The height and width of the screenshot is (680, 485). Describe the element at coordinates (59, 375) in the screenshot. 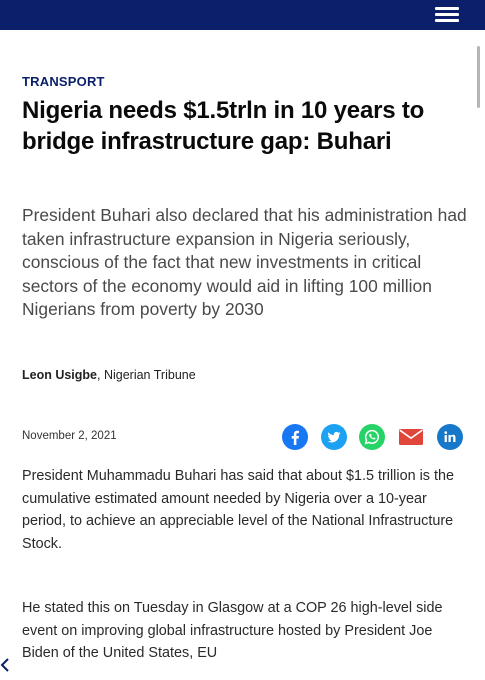

I see `author-name: Leon Usigbe` at that location.